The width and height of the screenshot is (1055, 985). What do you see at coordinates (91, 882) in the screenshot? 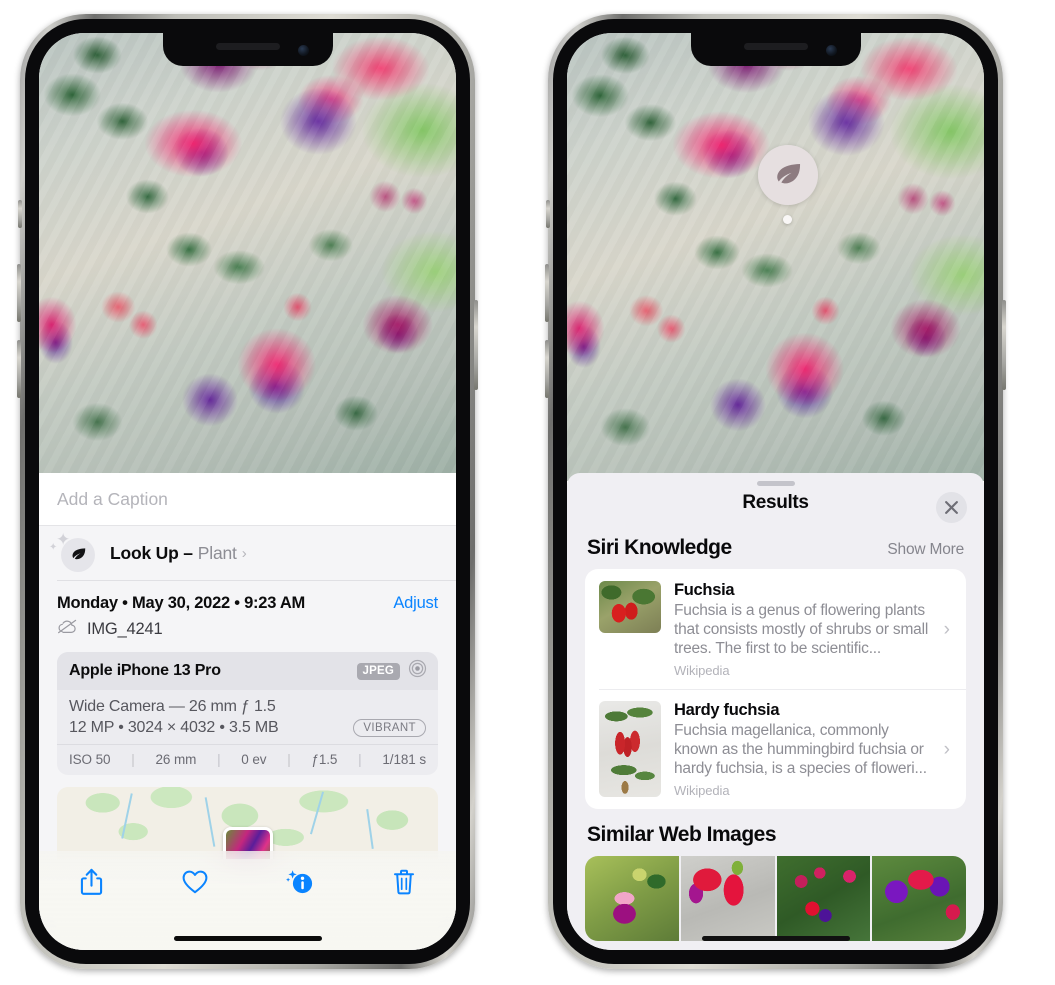
I see `share-button` at bounding box center [91, 882].